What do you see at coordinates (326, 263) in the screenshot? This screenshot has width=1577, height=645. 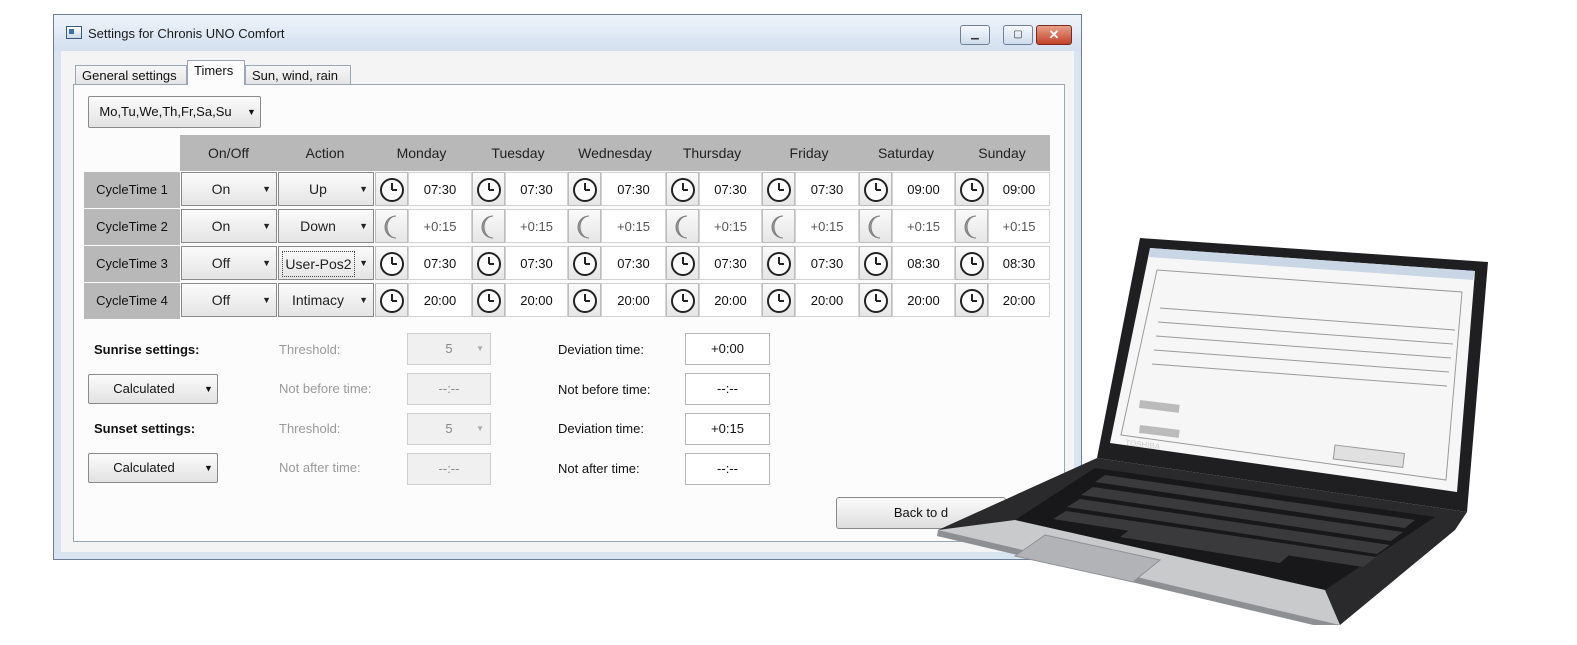 I see `action-dropdown-3: User-Pos2 ▼` at bounding box center [326, 263].